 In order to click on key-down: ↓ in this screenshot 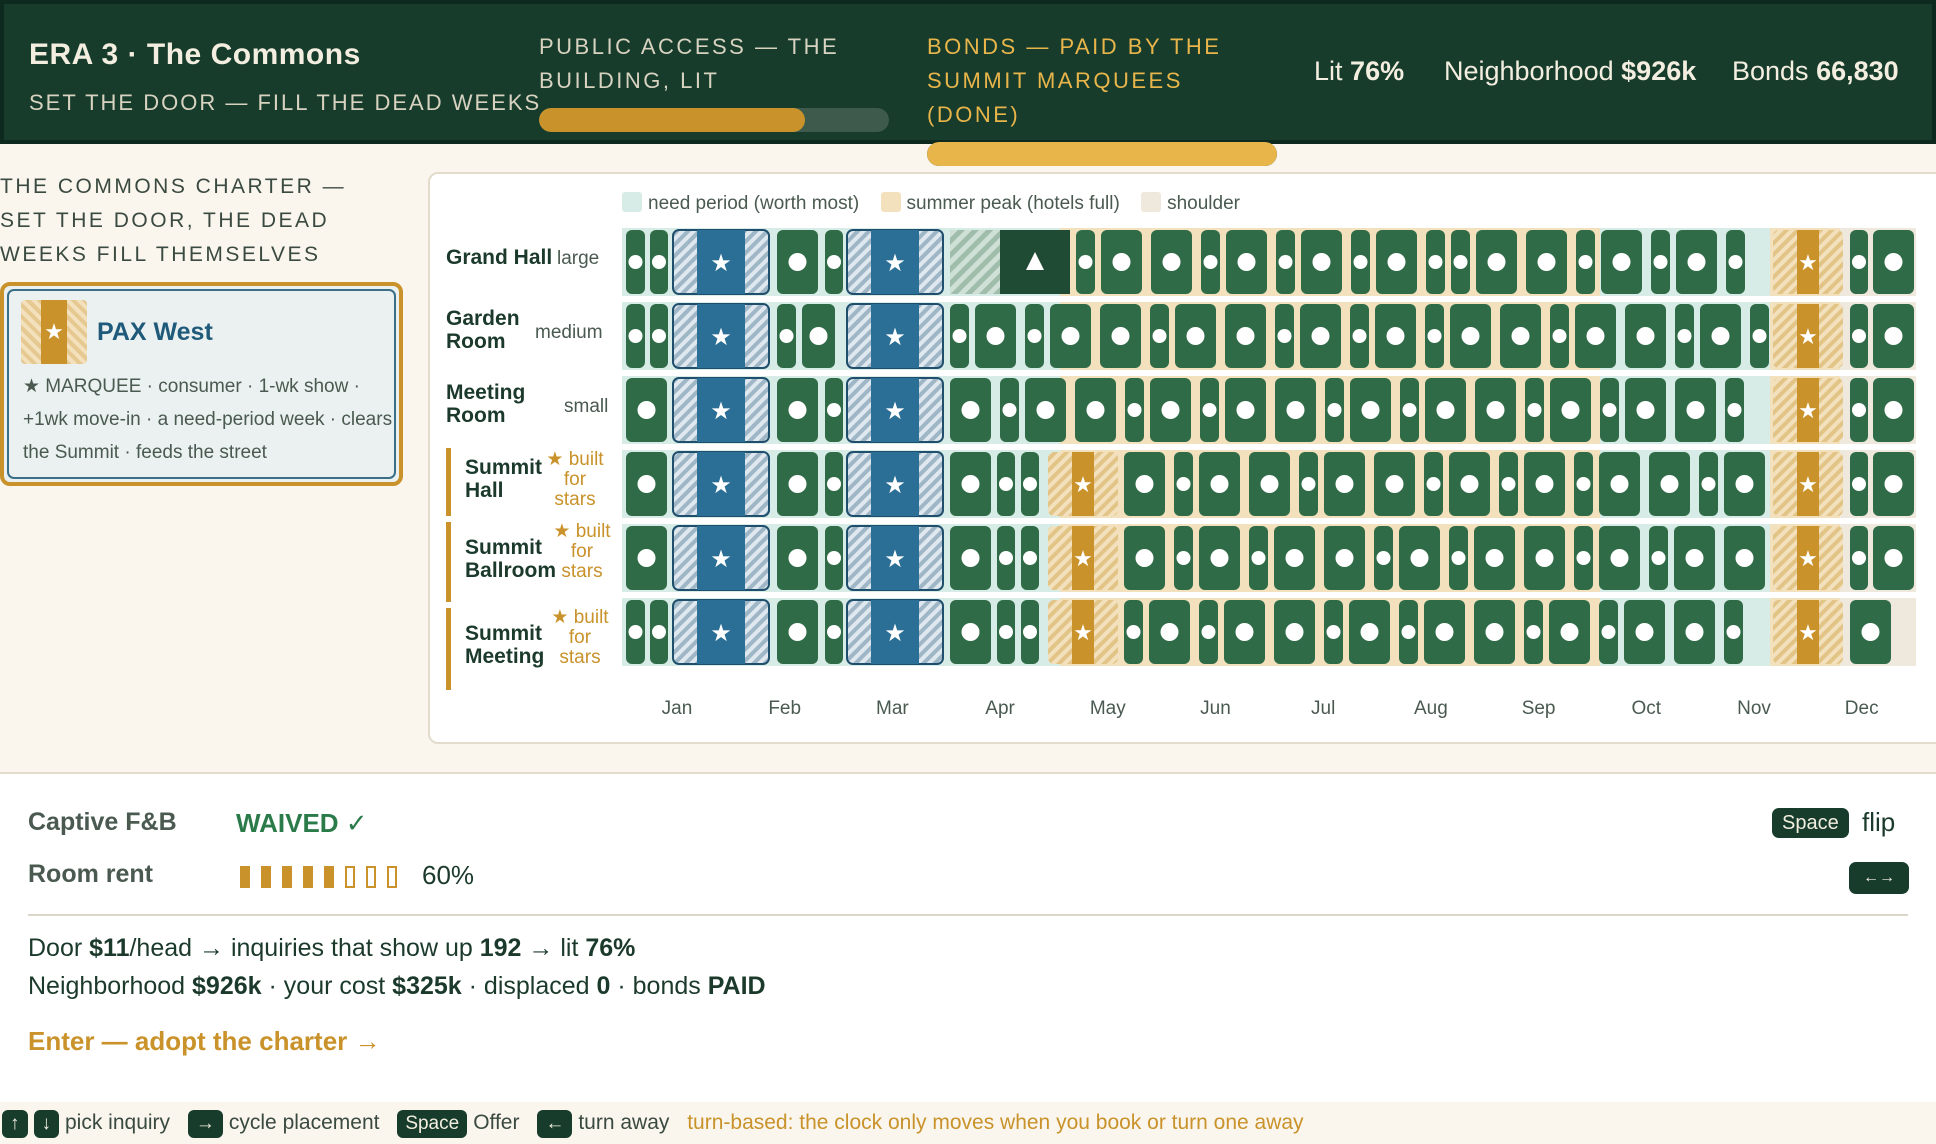, I will do `click(46, 1124)`.